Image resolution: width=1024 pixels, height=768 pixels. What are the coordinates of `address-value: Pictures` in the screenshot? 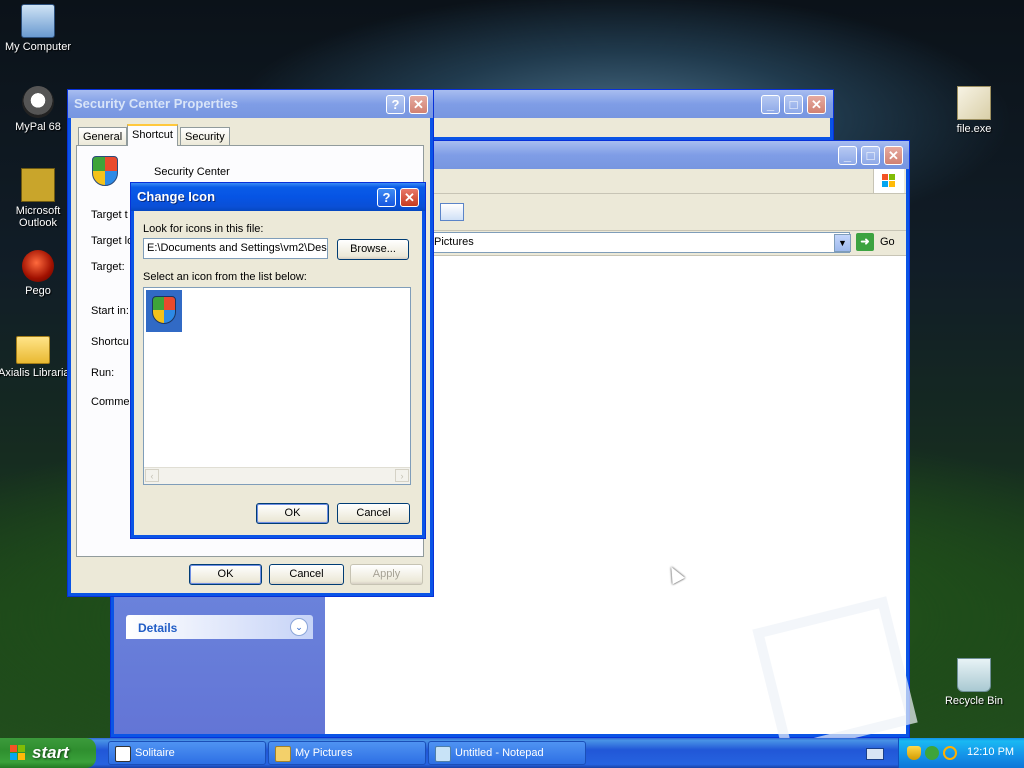 It's located at (454, 242).